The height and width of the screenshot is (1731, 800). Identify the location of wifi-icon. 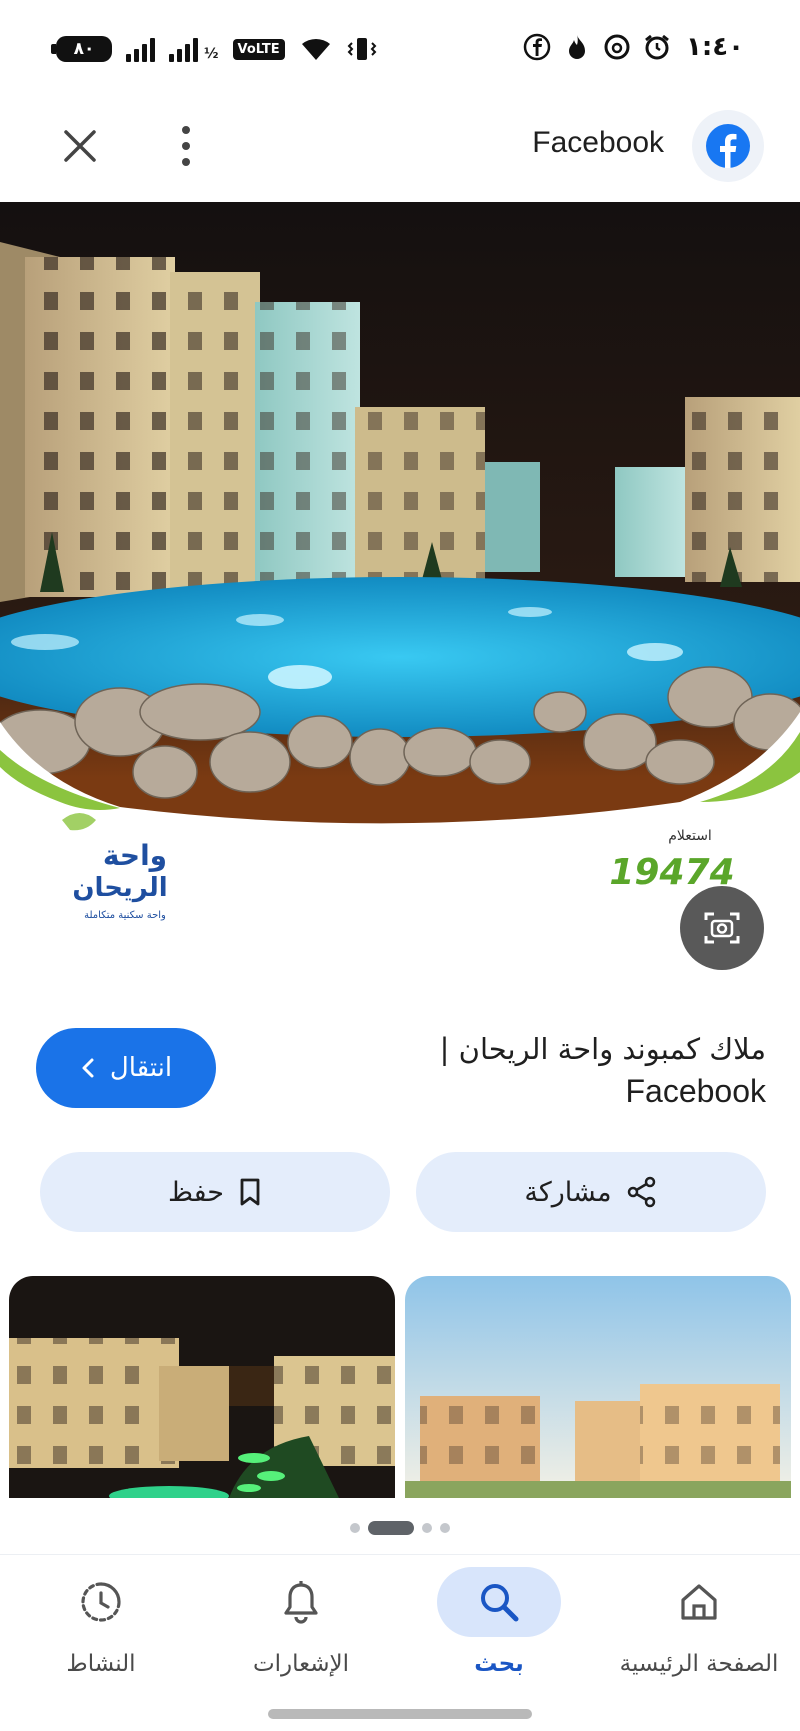
(315, 49).